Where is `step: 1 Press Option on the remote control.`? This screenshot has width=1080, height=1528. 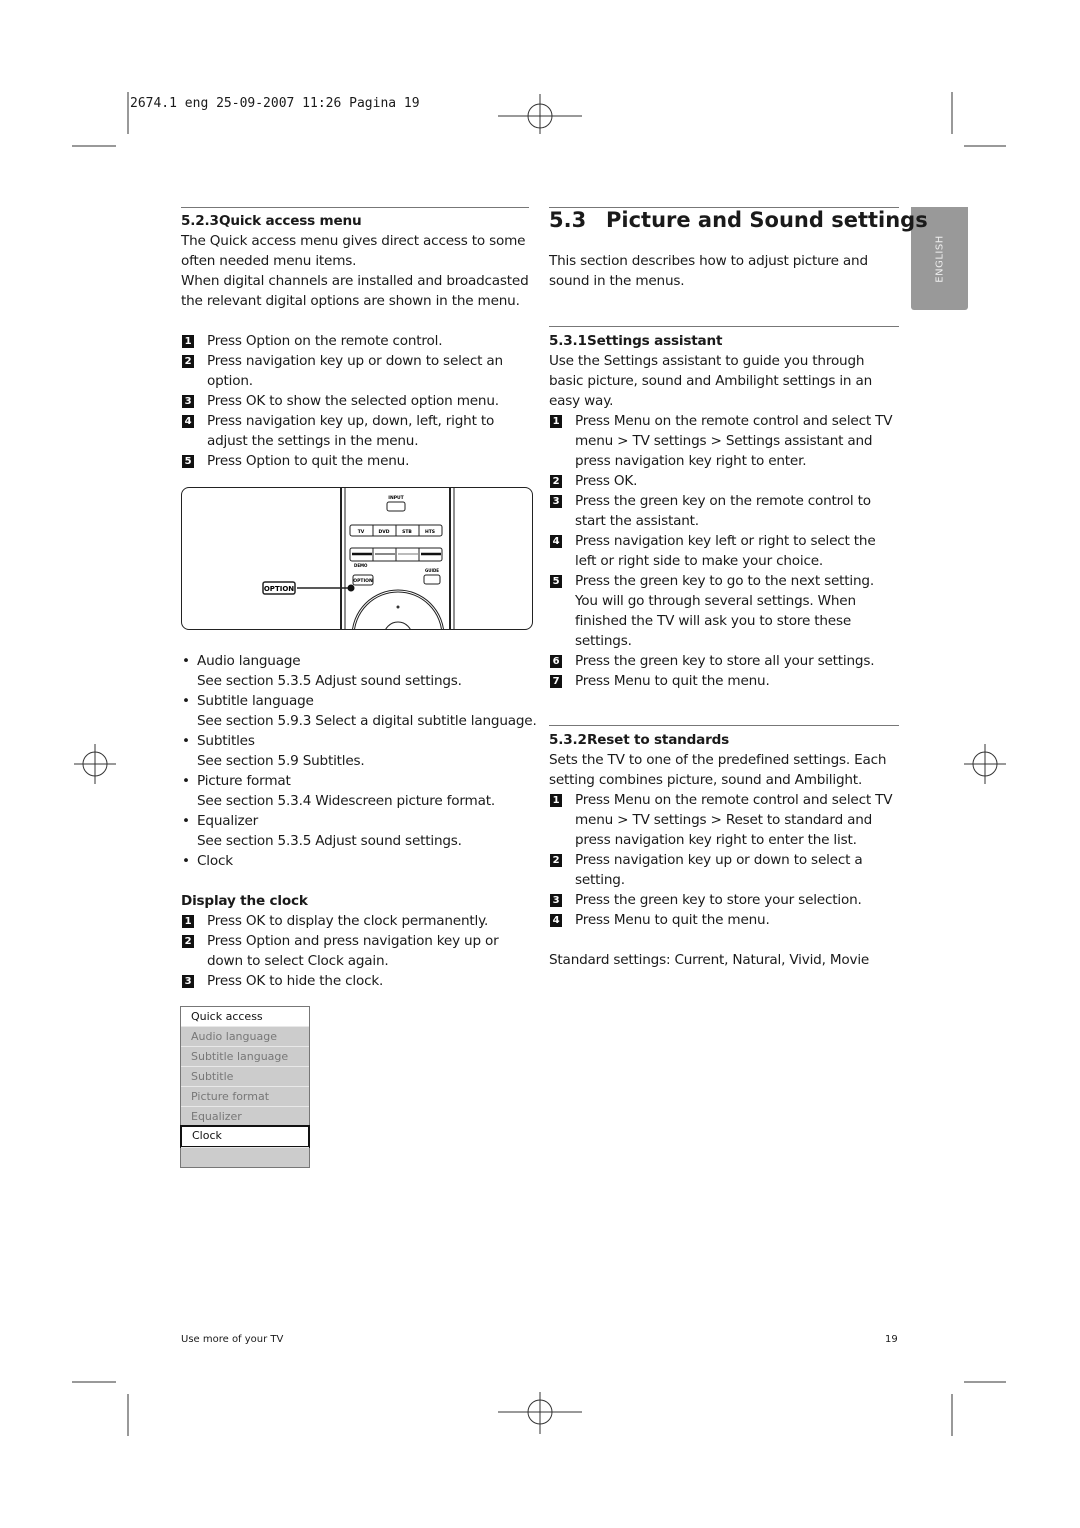 step: 1 Press Option on the remote control. is located at coordinates (357, 341).